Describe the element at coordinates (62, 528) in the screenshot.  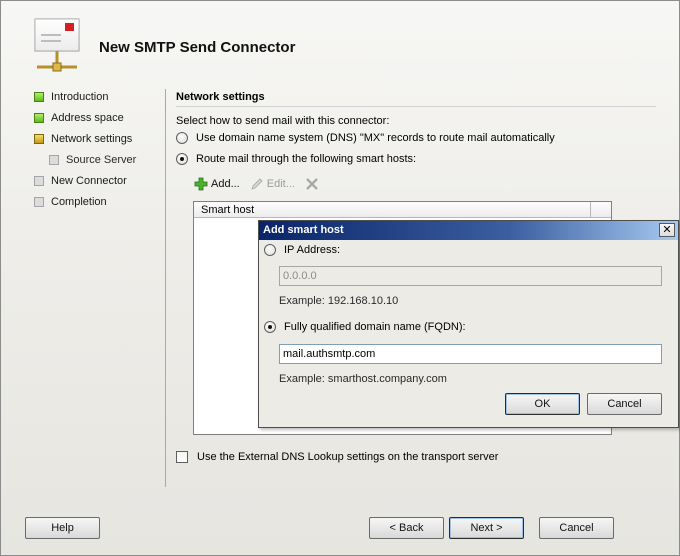
I see `help-button: Help` at that location.